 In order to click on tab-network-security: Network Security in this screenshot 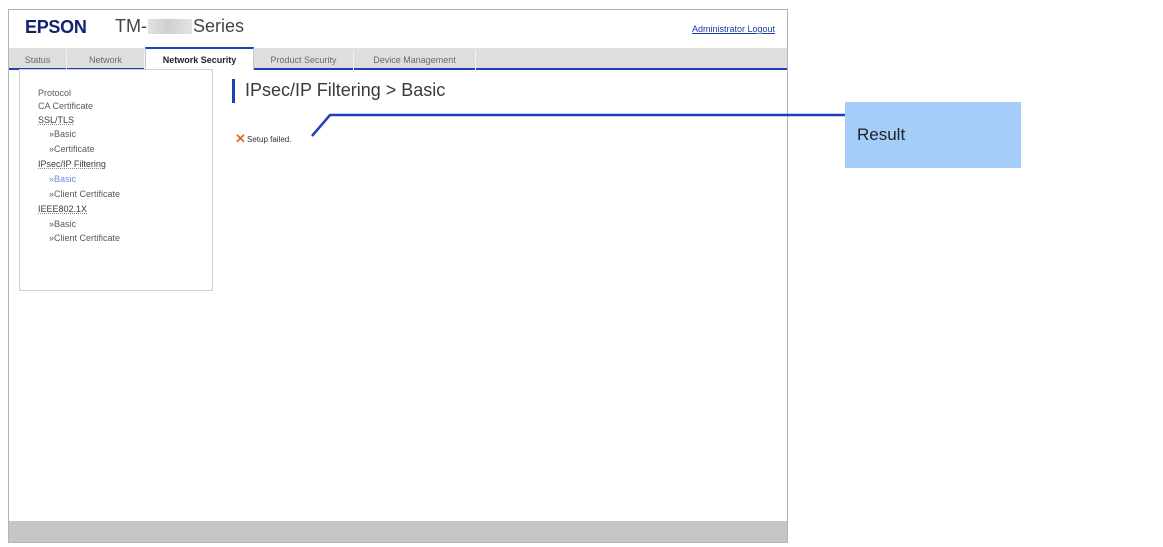, I will do `click(199, 58)`.